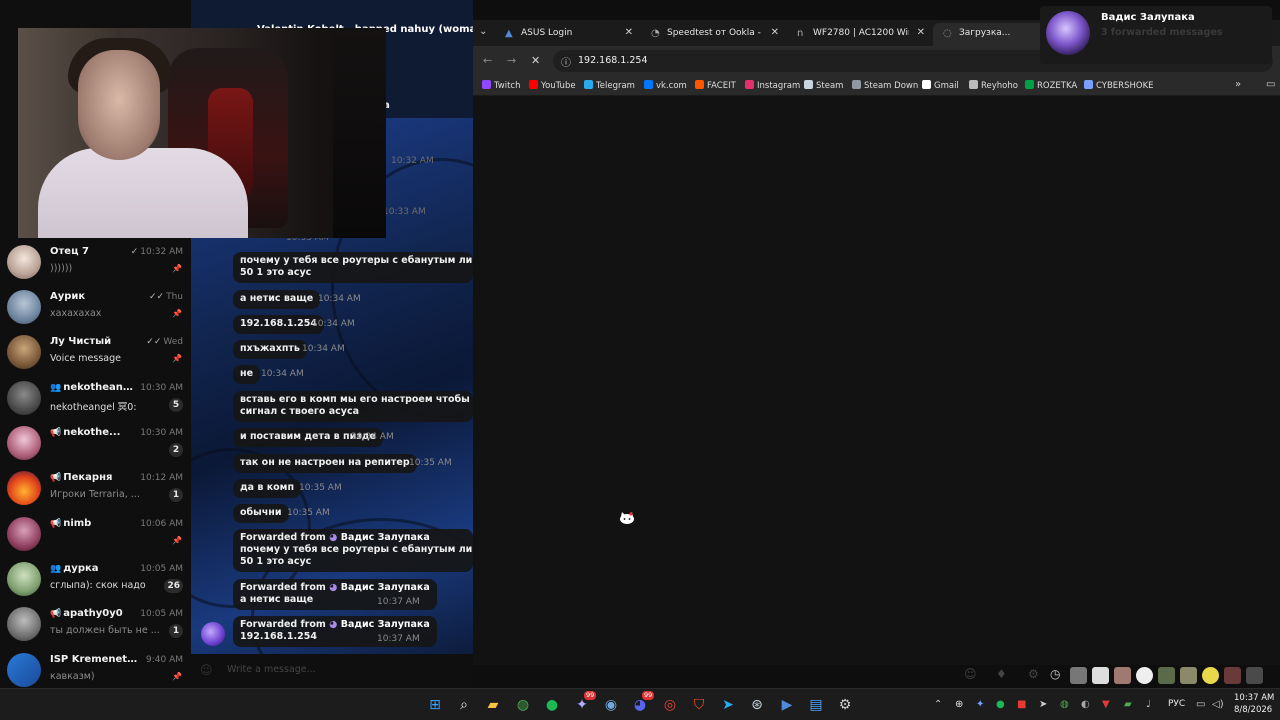 The width and height of the screenshot is (1280, 720). I want to click on windows-start-icon: ⊞, so click(435, 705).